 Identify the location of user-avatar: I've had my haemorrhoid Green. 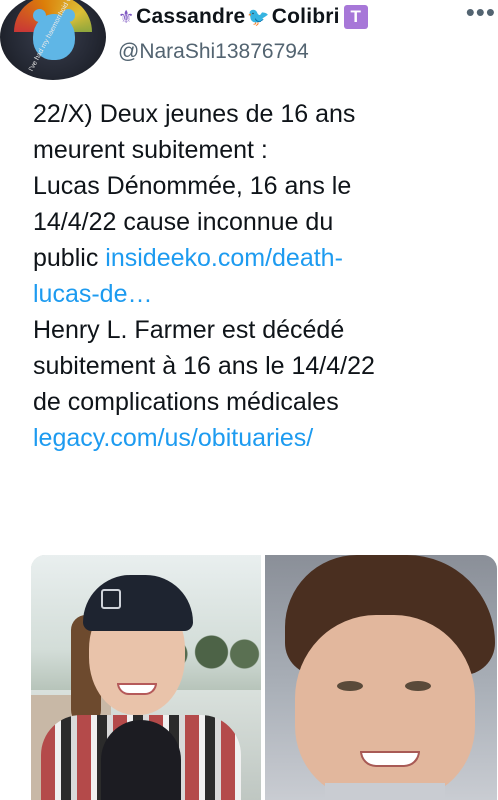
(53, 40).